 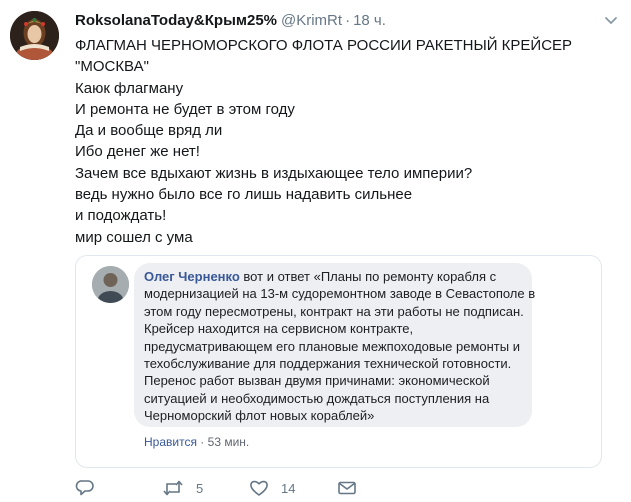 I want to click on retweet-count: 5, so click(x=200, y=488).